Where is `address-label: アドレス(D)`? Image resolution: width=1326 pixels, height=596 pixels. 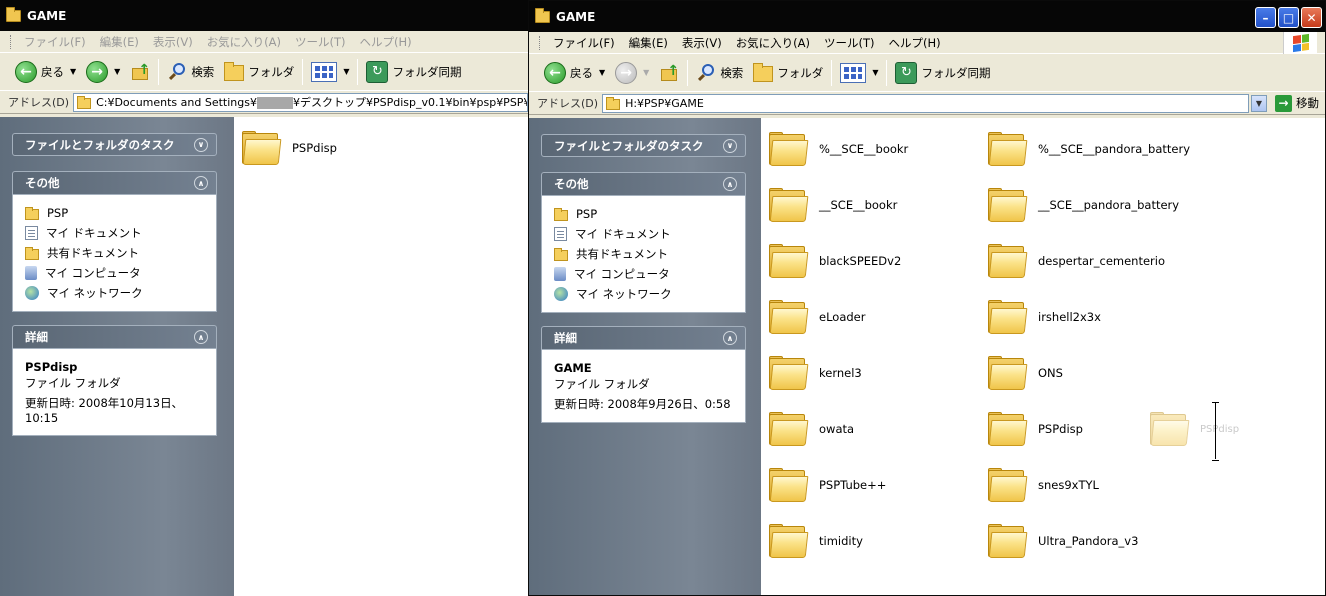
address-label: アドレス(D) is located at coordinates (39, 102).